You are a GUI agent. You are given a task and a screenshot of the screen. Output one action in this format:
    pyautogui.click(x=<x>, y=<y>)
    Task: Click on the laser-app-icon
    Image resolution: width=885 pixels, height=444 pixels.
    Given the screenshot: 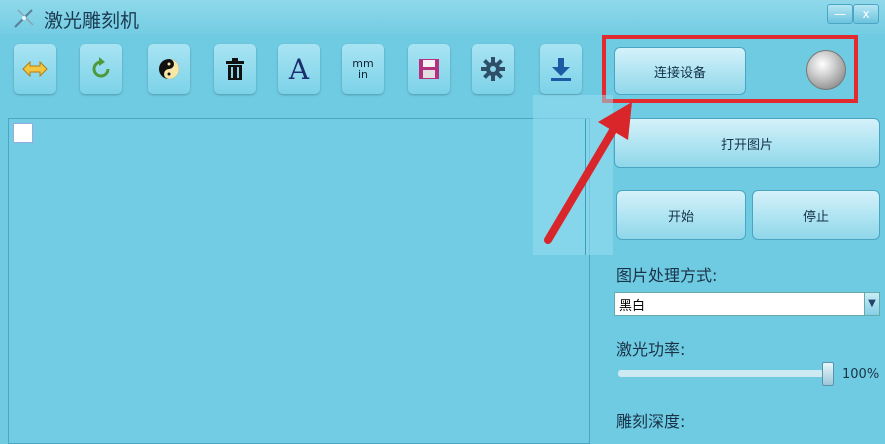 What is the action you would take?
    pyautogui.click(x=24, y=18)
    